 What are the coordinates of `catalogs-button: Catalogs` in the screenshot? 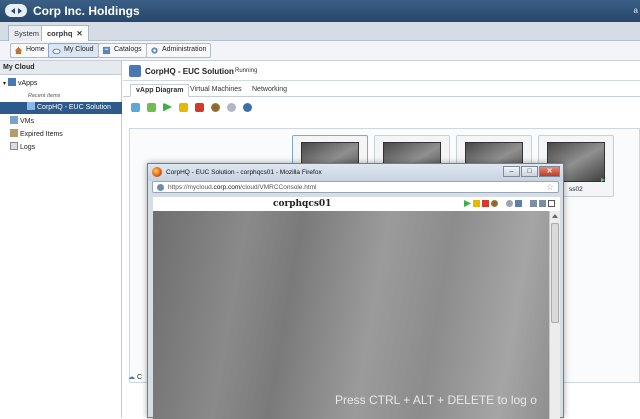 It's located at (122, 50).